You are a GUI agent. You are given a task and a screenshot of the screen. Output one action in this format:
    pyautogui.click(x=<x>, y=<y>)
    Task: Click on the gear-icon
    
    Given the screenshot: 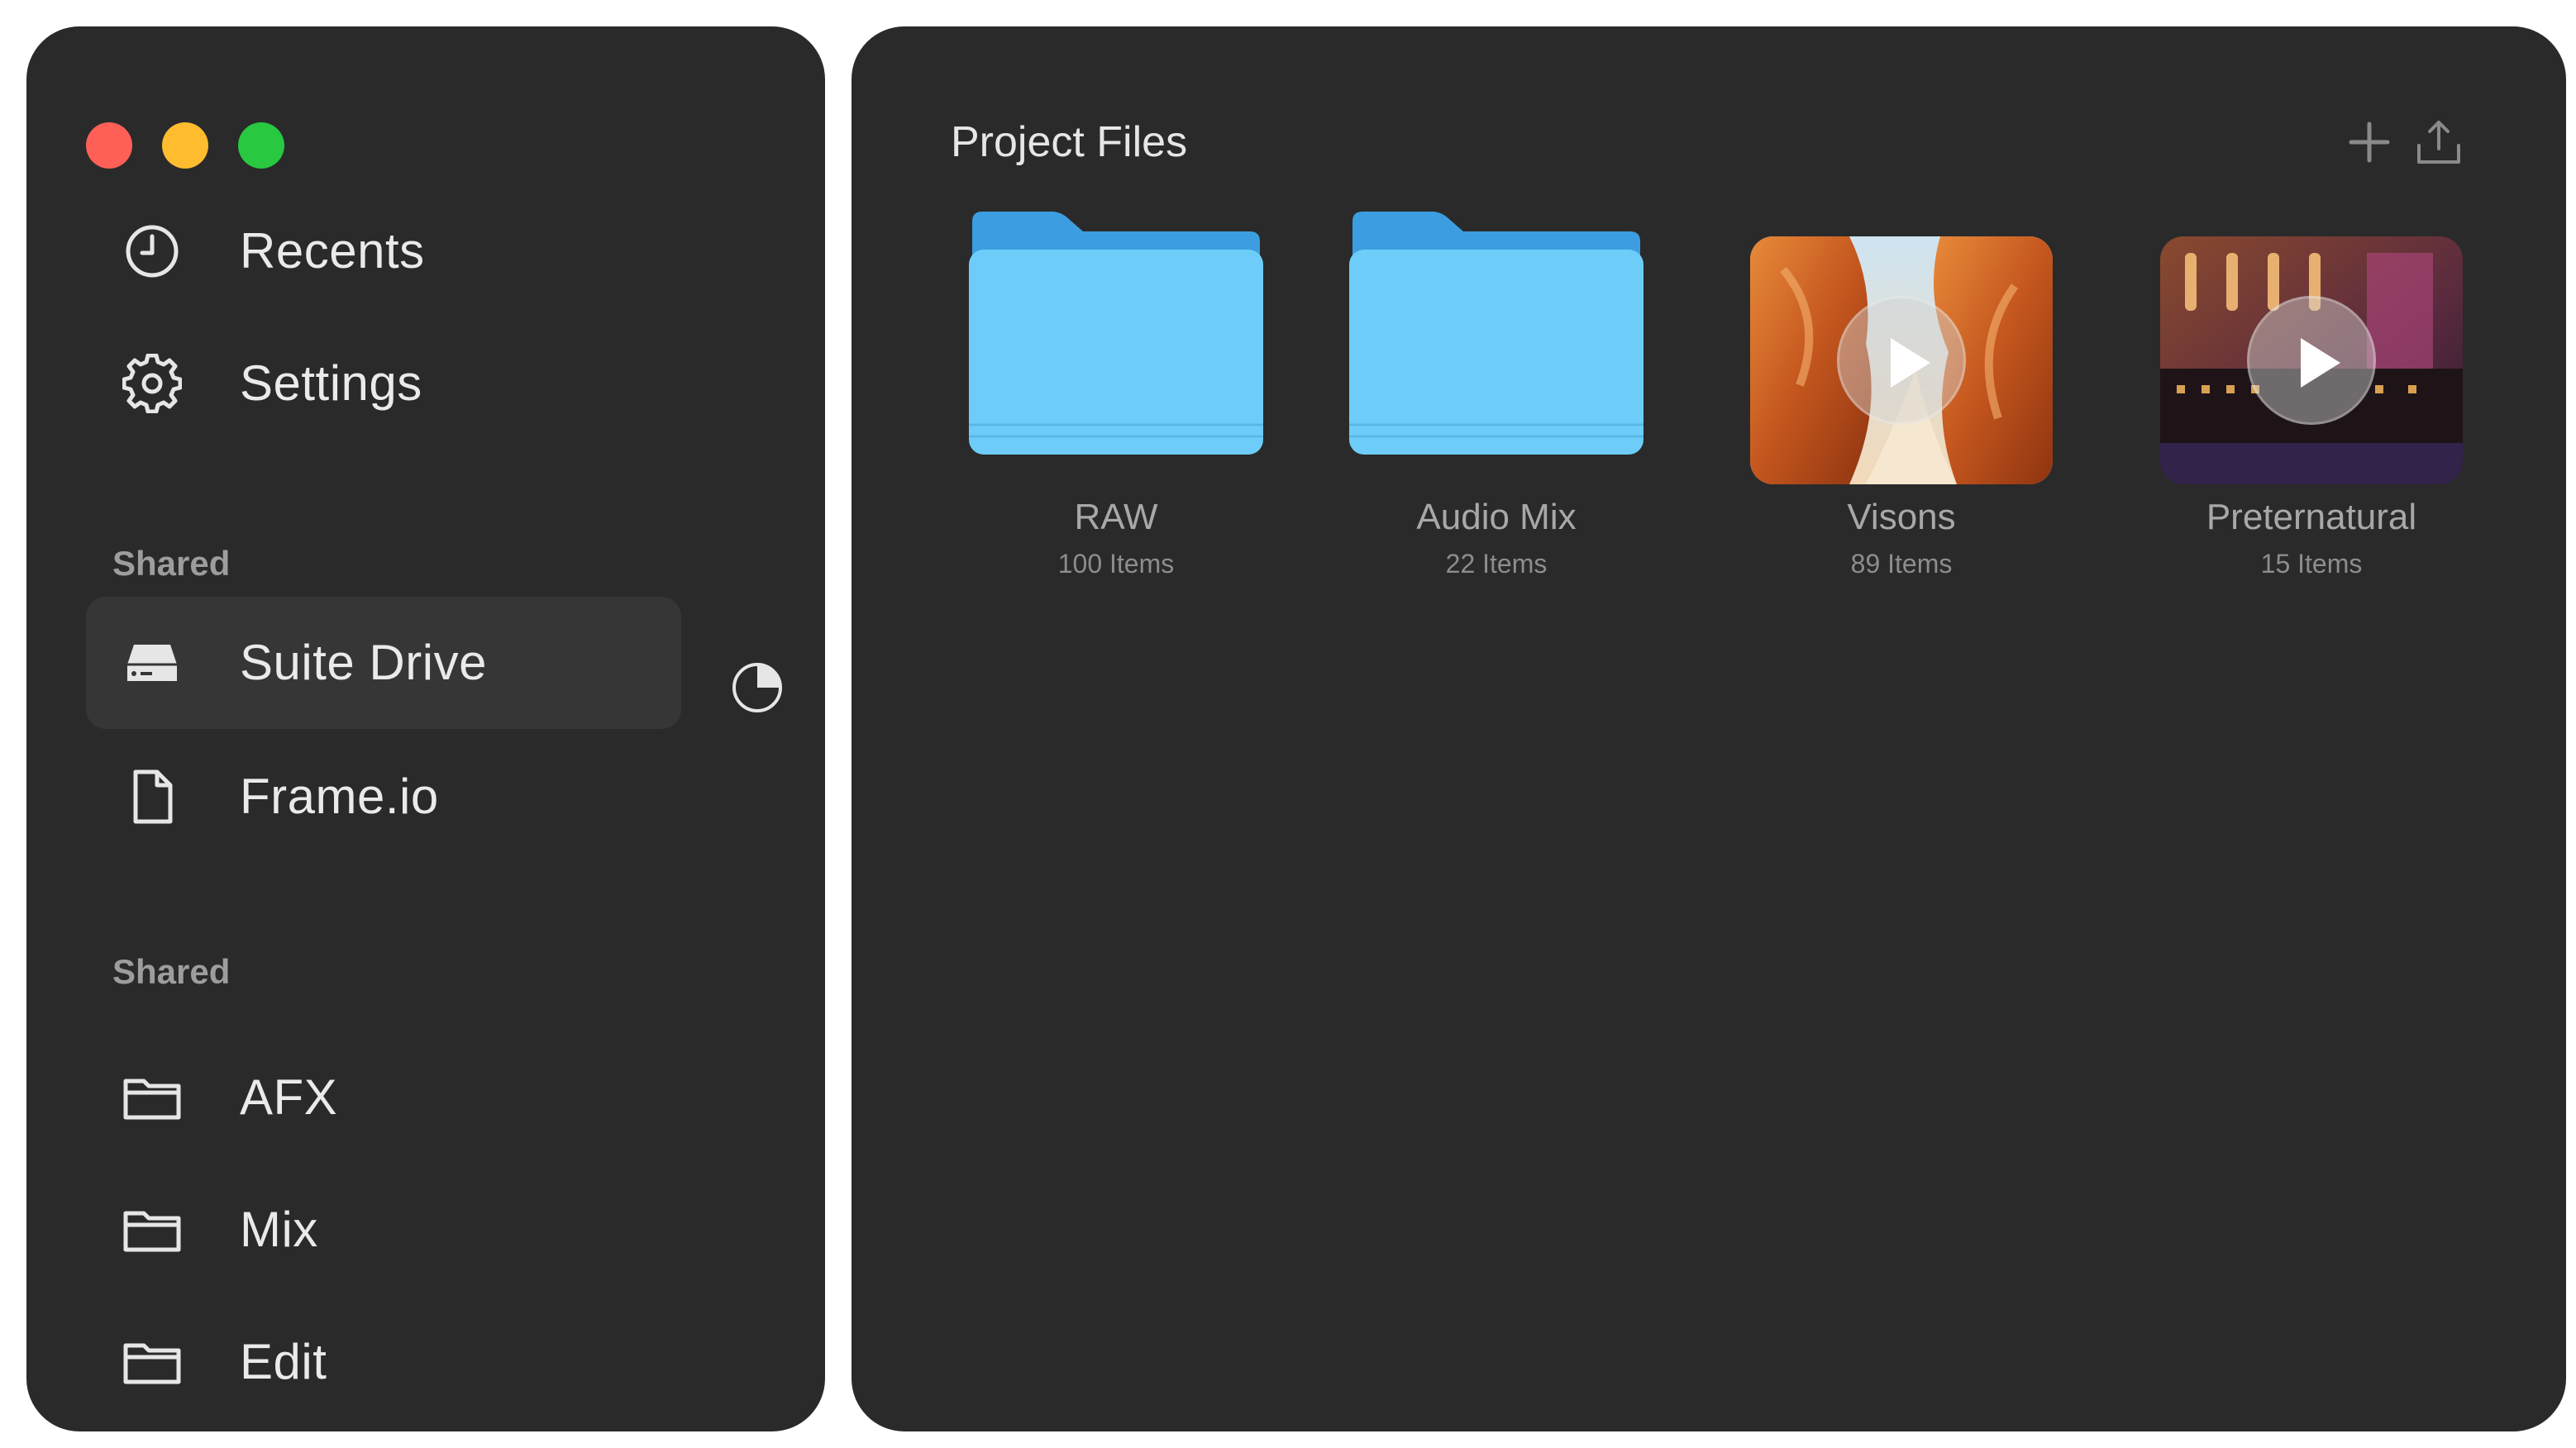 What is the action you would take?
    pyautogui.click(x=152, y=383)
    